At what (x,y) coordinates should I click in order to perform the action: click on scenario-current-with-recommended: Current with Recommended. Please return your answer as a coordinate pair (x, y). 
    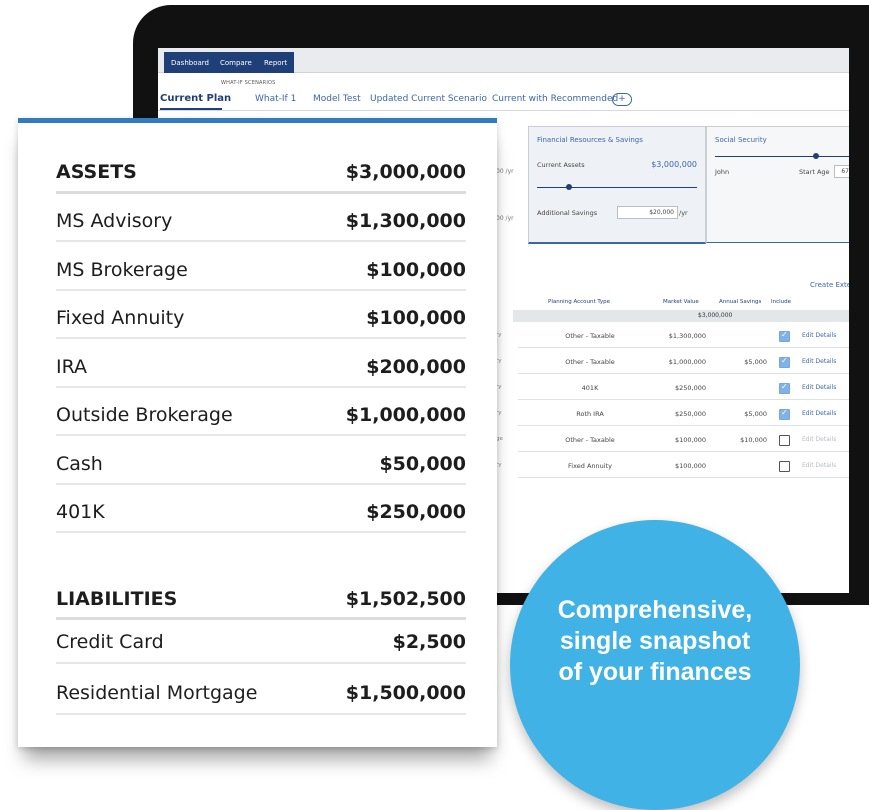
    Looking at the image, I should click on (555, 99).